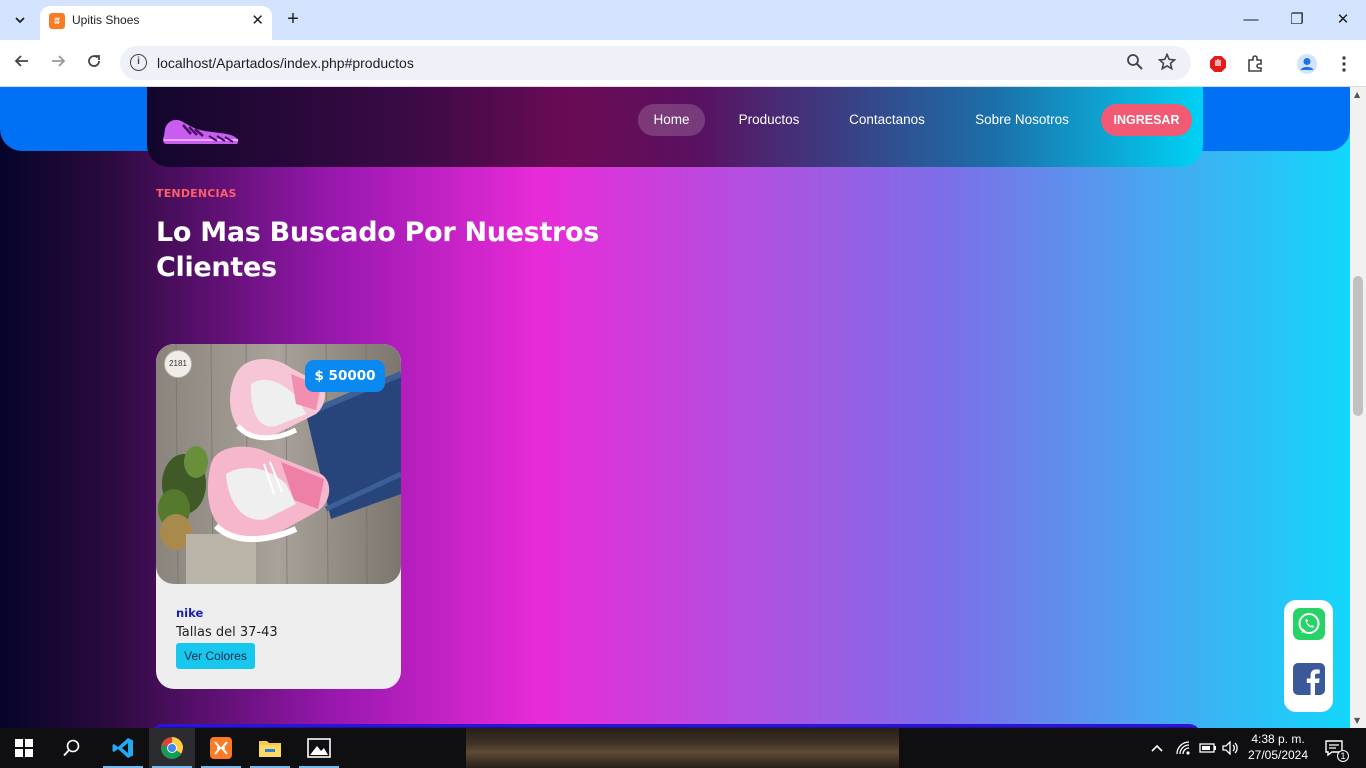 The height and width of the screenshot is (768, 1366). Describe the element at coordinates (178, 364) in the screenshot. I see `brand-badge: 2181` at that location.